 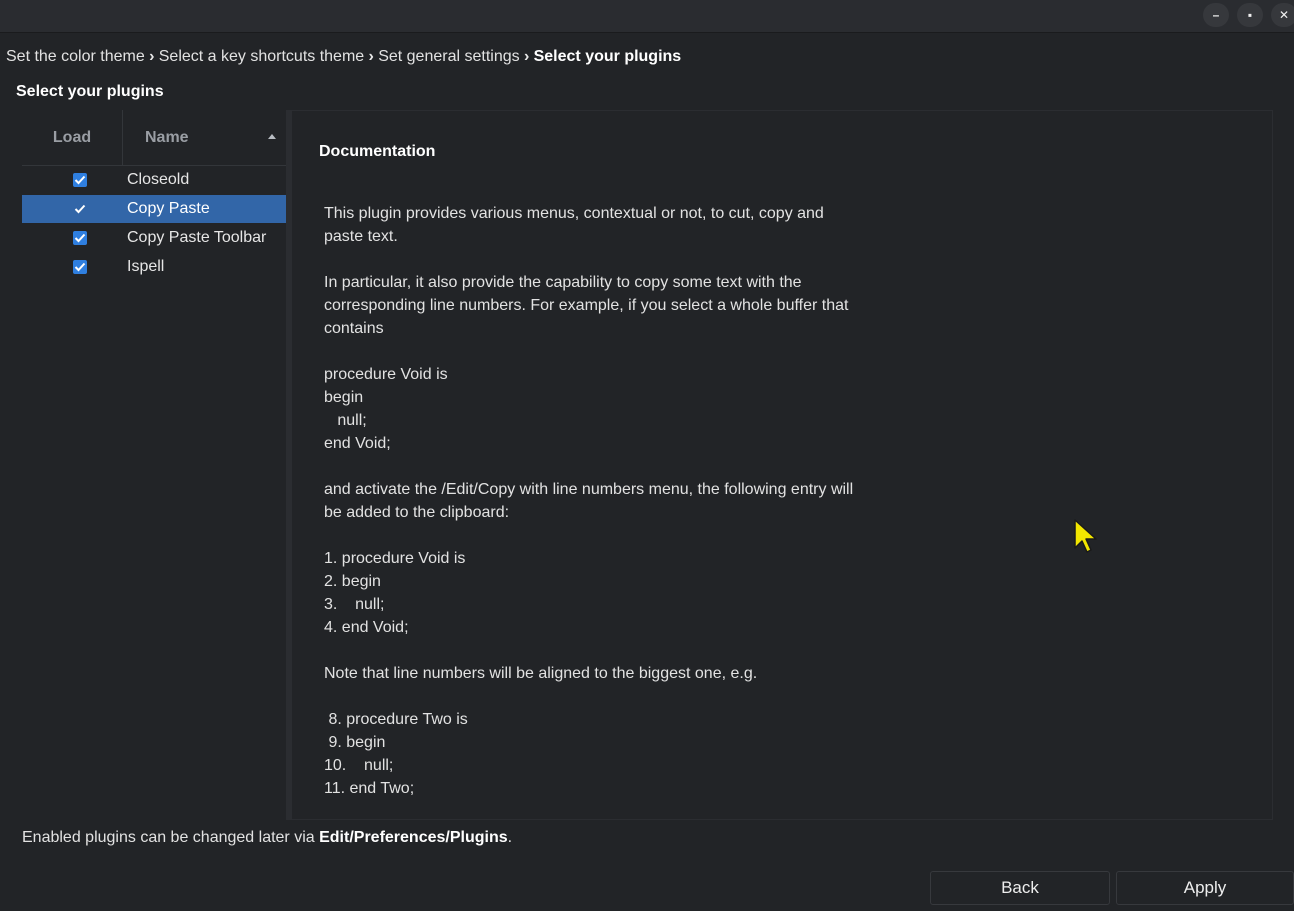 I want to click on plugin-row-copy-paste-toolbar: Copy Paste Toolbar, so click(x=154, y=238).